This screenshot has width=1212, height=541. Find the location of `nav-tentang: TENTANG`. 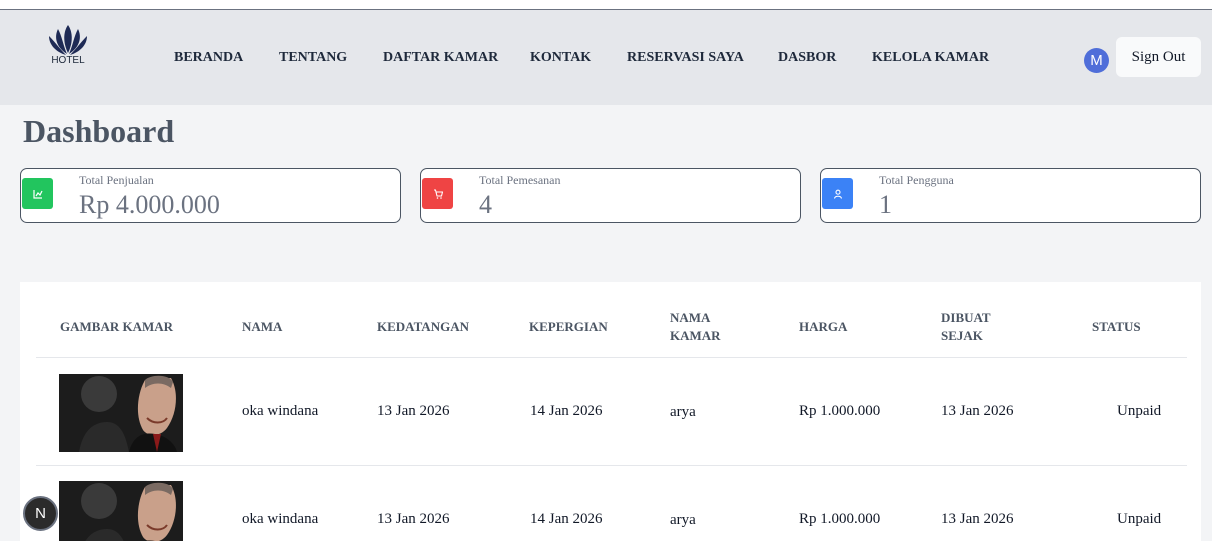

nav-tentang: TENTANG is located at coordinates (313, 58).